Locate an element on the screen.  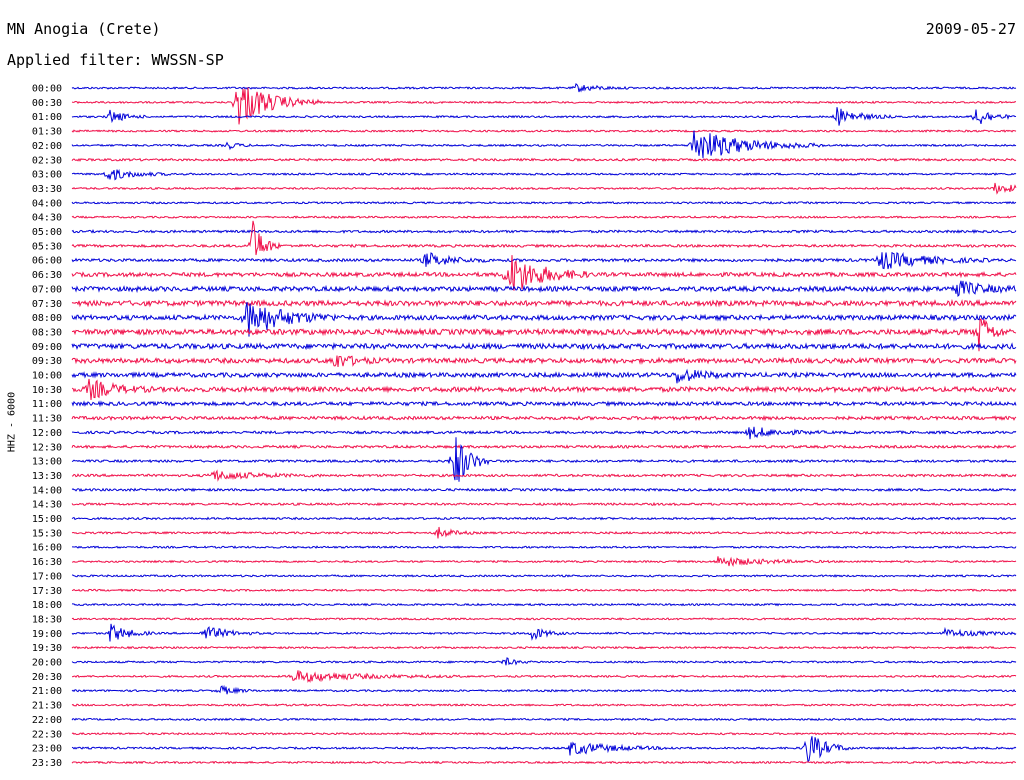
row-label-1500: 15:00 is located at coordinates (47, 519).